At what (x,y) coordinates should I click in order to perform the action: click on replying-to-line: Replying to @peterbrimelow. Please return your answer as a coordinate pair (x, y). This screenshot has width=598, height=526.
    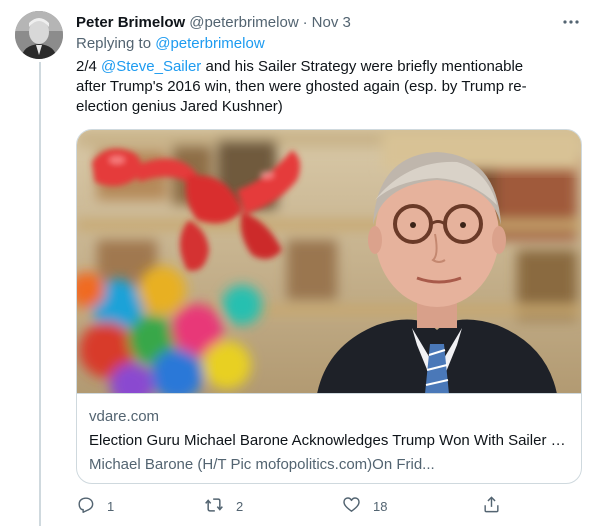
    Looking at the image, I should click on (170, 43).